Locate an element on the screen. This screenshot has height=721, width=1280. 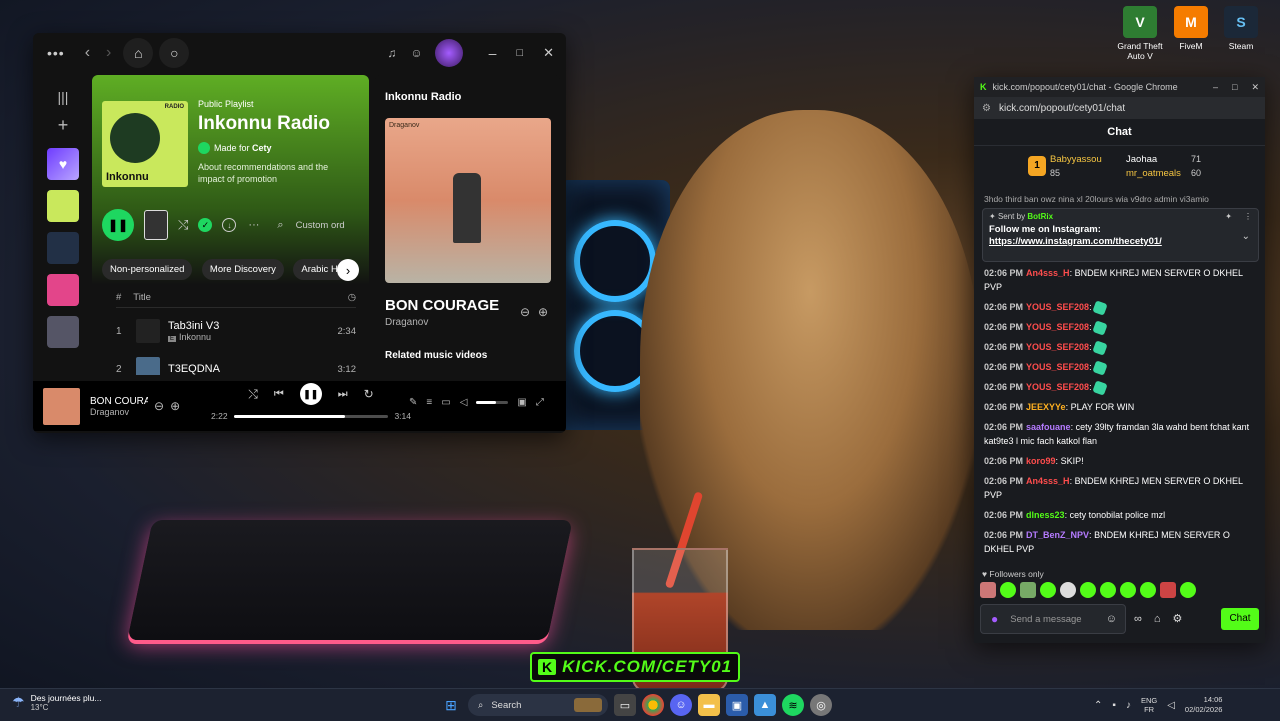
now-panel-artist: Draganov is located at coordinates (406, 322).